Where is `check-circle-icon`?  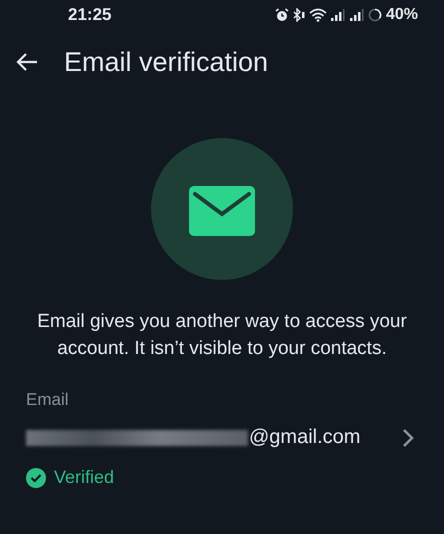
check-circle-icon is located at coordinates (36, 478).